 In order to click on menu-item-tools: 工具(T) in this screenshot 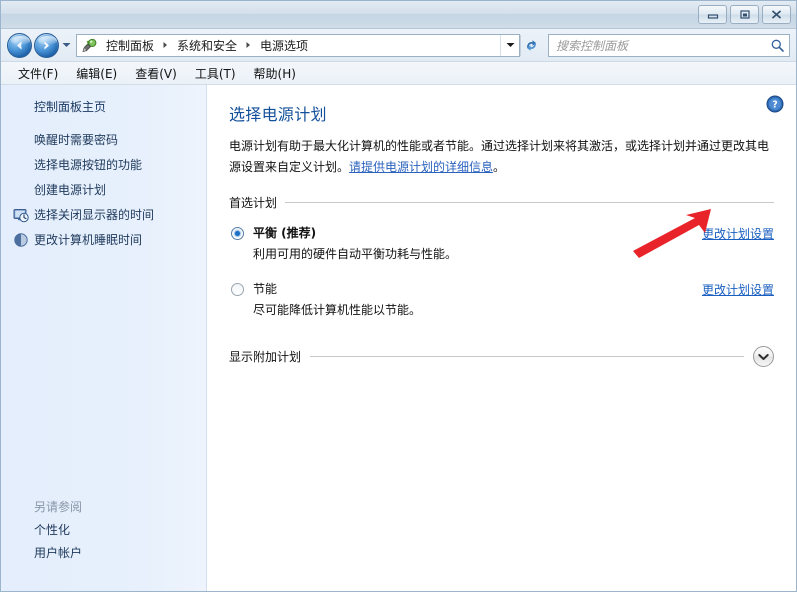, I will do `click(215, 73)`.